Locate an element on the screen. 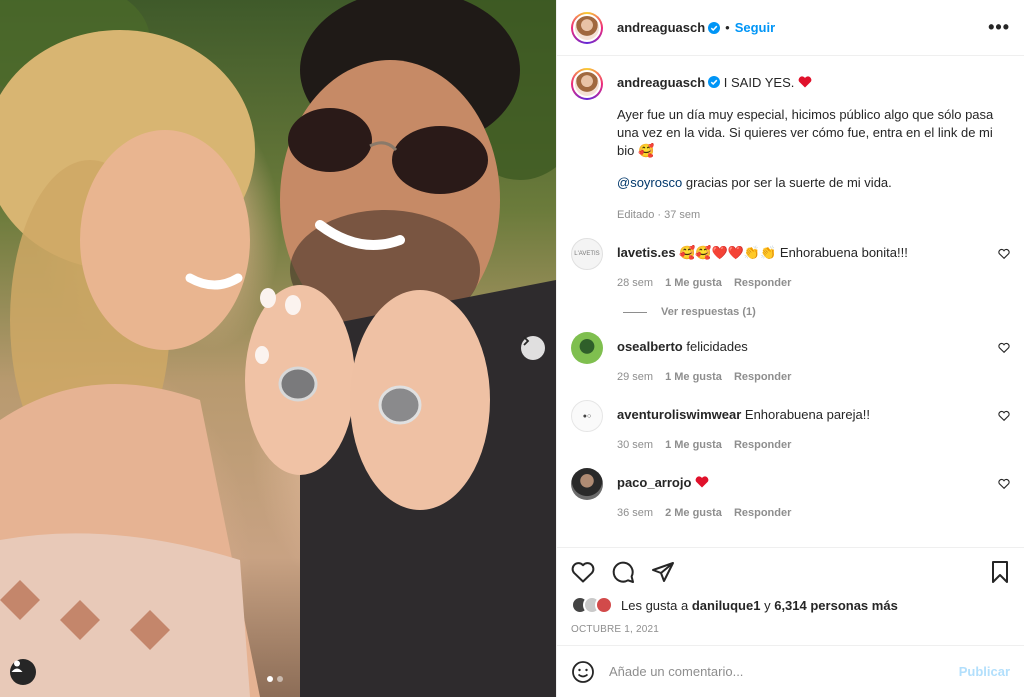 The height and width of the screenshot is (697, 1024). comment-text: felicidades is located at coordinates (717, 346).